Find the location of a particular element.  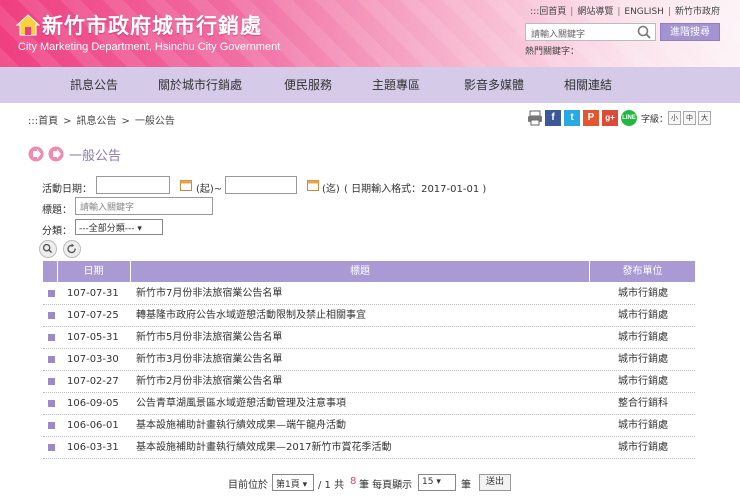

date-format-hint: ( 日期輸入格式：2017-01-01 ) is located at coordinates (415, 189).